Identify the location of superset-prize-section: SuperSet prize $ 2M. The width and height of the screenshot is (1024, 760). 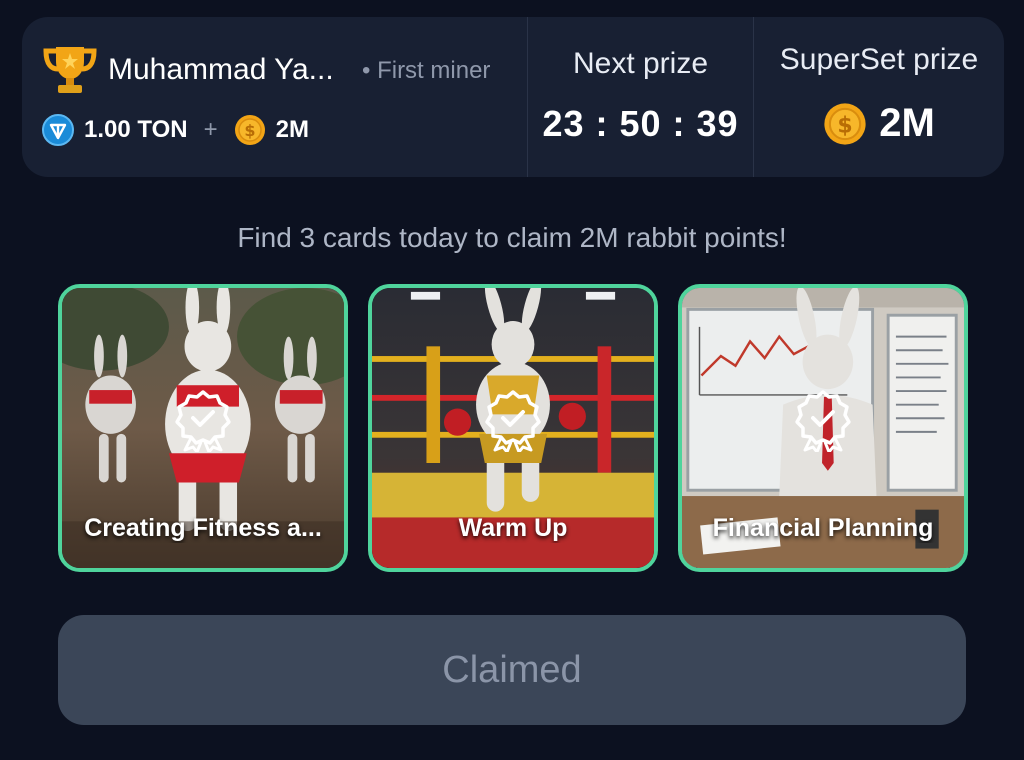
(879, 97).